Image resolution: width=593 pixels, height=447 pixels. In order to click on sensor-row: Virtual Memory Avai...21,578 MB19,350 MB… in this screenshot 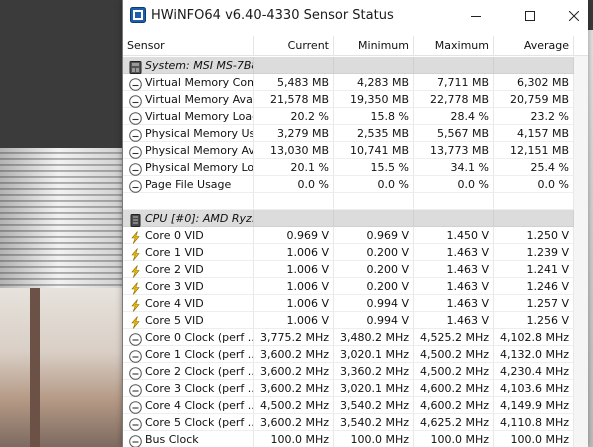, I will do `click(355, 99)`.